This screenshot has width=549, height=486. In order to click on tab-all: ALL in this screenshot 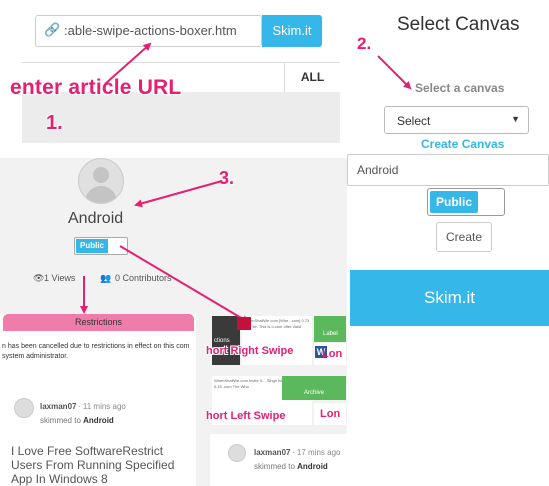, I will do `click(312, 77)`.